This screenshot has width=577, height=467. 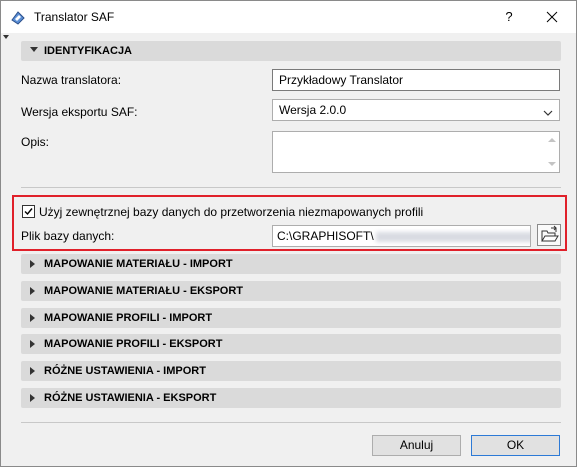 I want to click on db-file-label: Plik bazy danych:, so click(x=68, y=236).